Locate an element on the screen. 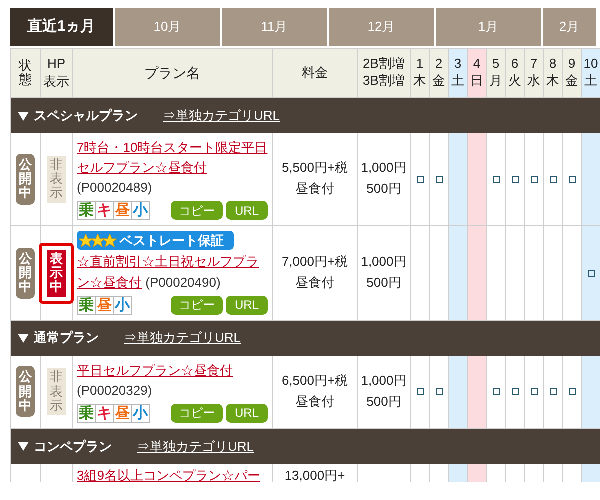 The image size is (600, 500). month-tab: 2月 is located at coordinates (569, 27).